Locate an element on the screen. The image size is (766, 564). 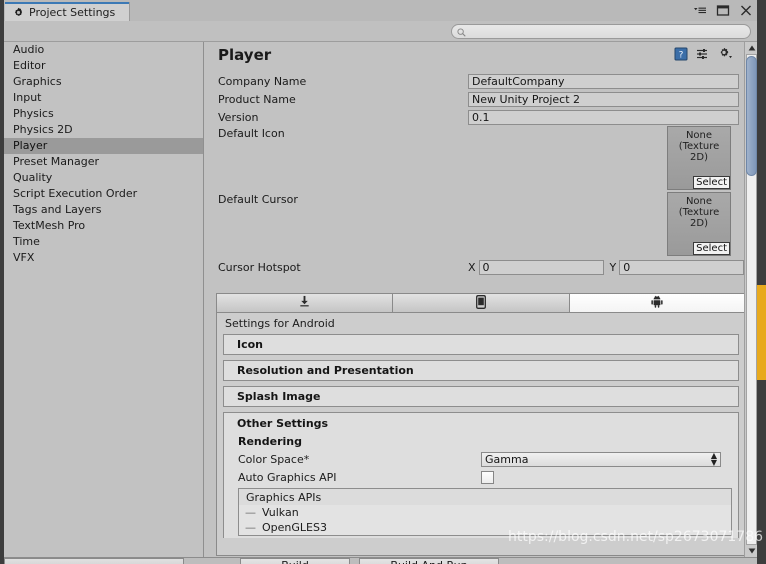
maximize-icon is located at coordinates (723, 10).